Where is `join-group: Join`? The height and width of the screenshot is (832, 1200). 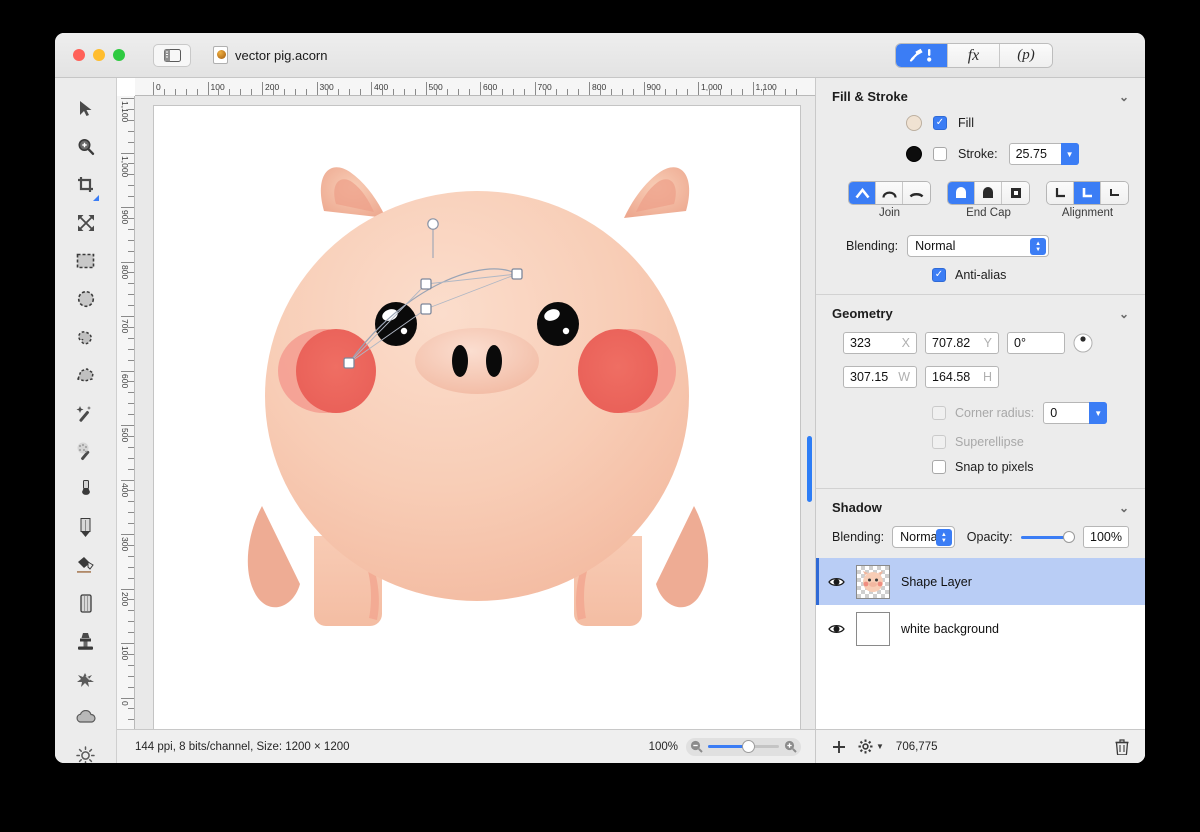
join-group: Join is located at coordinates (889, 200).